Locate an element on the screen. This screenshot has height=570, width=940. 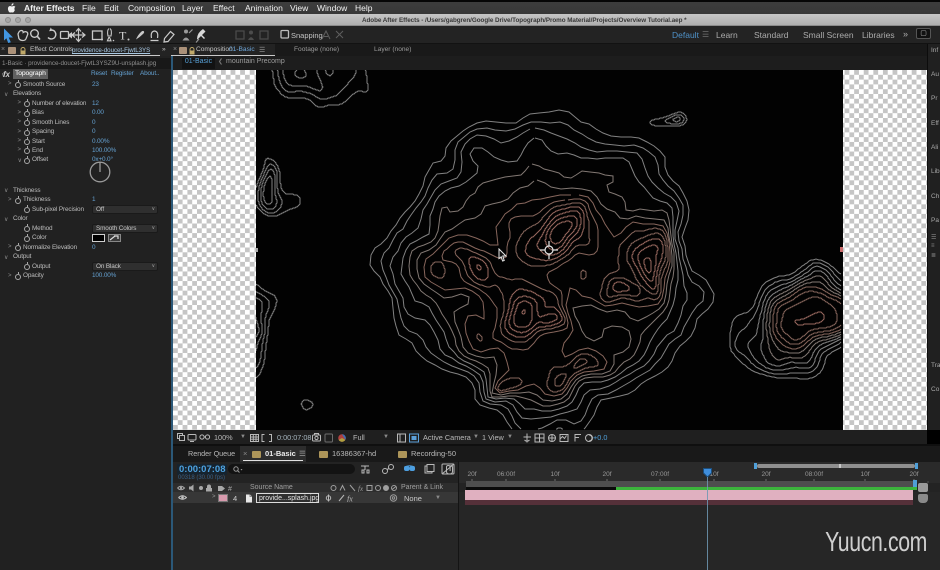
svg-text: Snapping is located at coordinates (307, 35).